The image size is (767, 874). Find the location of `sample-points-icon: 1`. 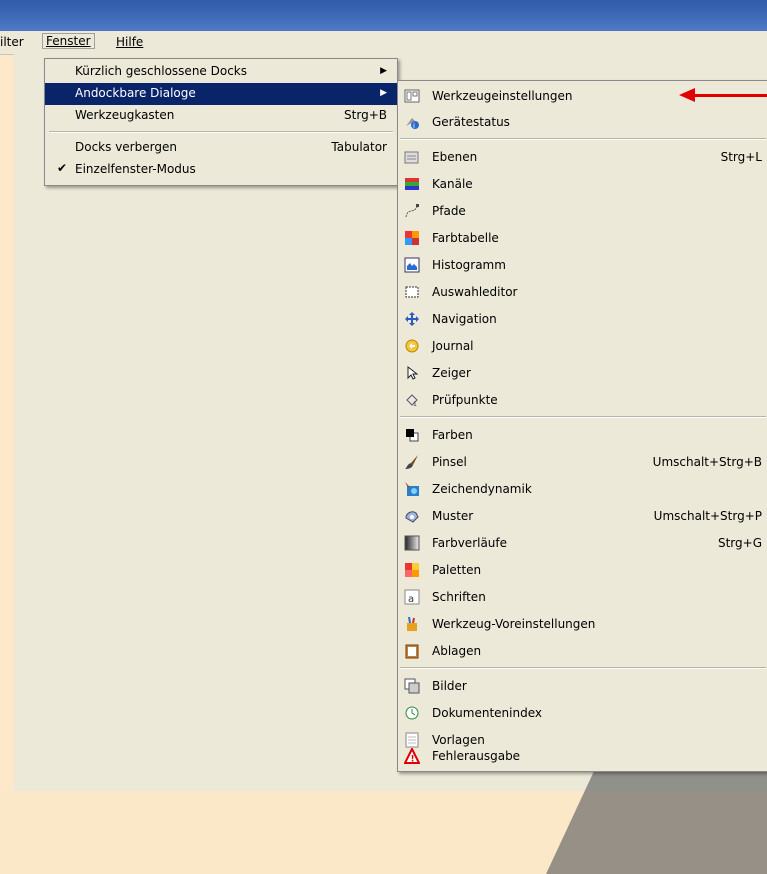

sample-points-icon: 1 is located at coordinates (412, 400).